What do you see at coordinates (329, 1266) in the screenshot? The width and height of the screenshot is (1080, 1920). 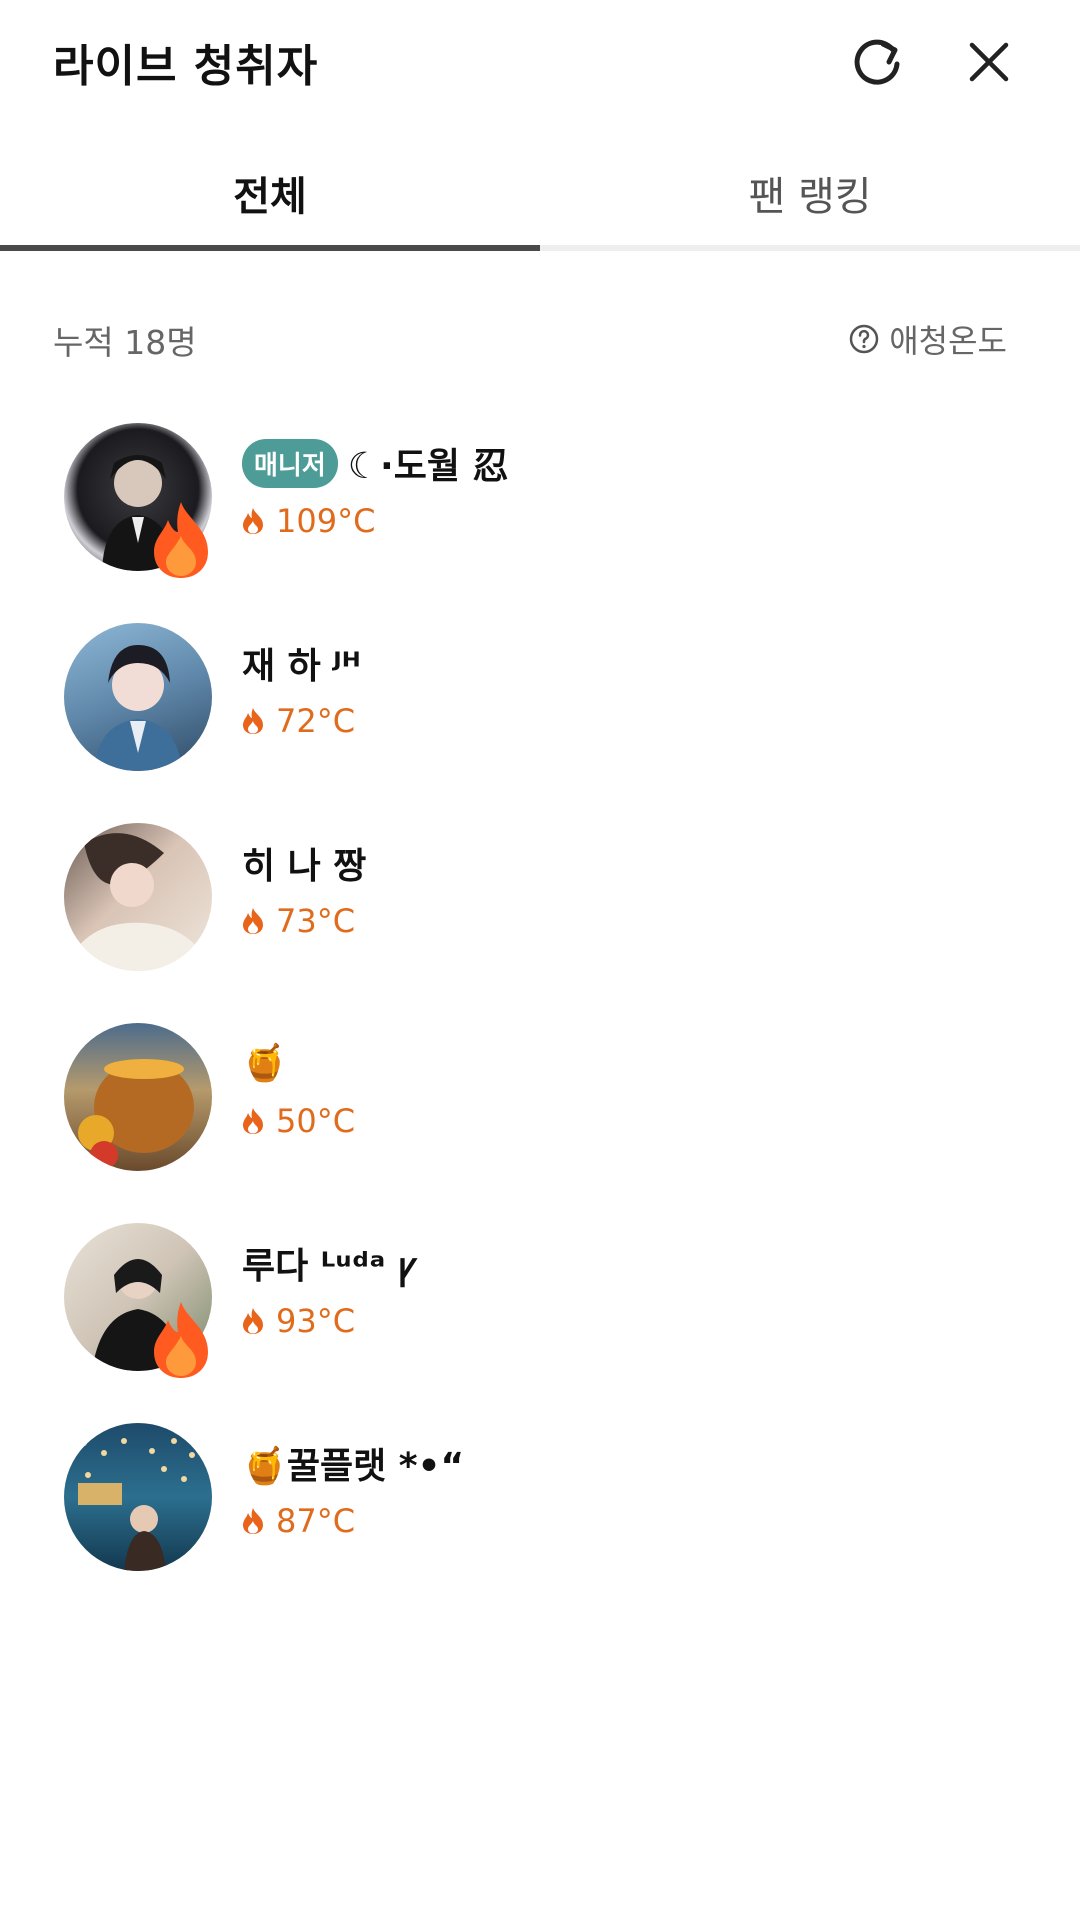 I see `listener-name: 루다 ᴸᵘᵈᵃ ꝩ` at bounding box center [329, 1266].